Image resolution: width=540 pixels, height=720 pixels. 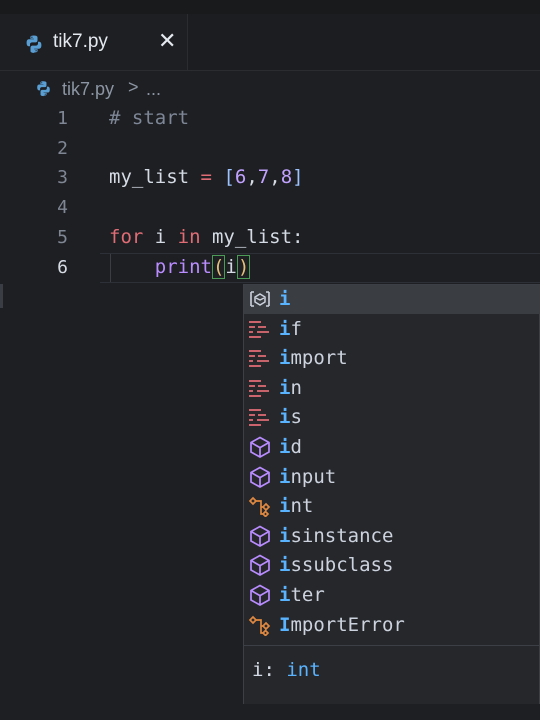 I want to click on suggestion-item: import, so click(x=392, y=358).